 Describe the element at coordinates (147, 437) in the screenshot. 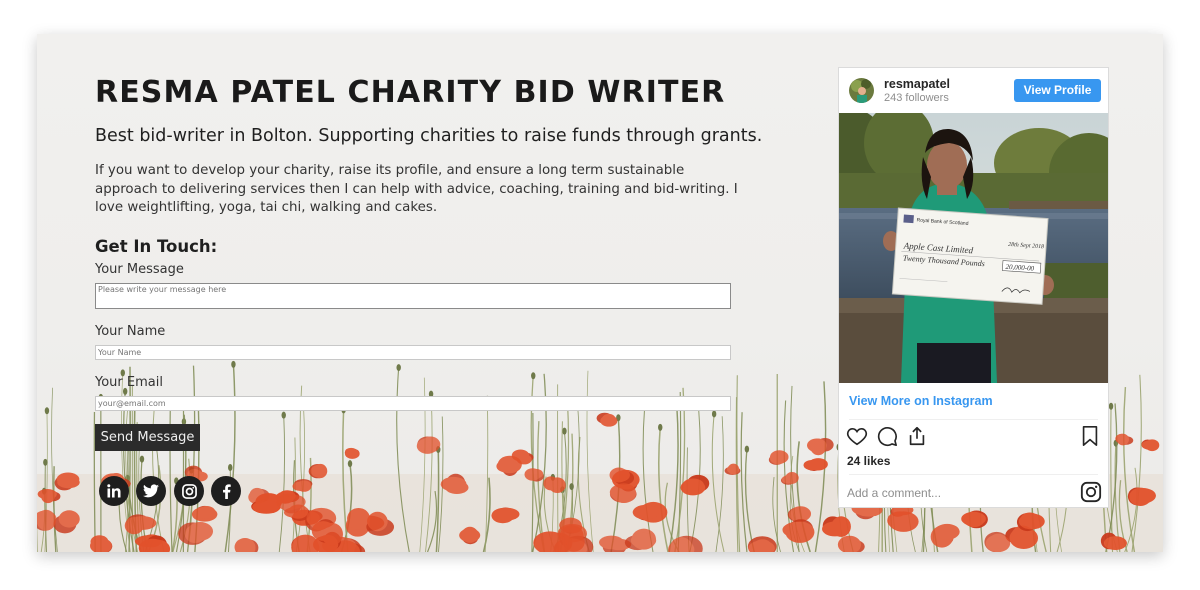

I see `send-message-button: Send Message` at that location.